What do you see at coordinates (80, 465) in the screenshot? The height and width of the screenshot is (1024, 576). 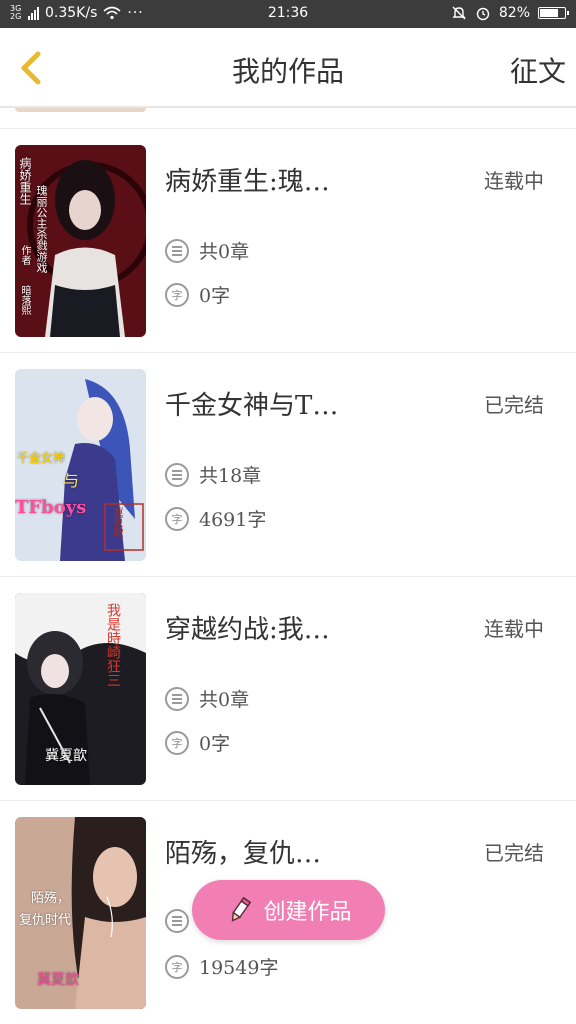 I see `book-cover: 千金女神 与 TFboys 冀夏歆` at bounding box center [80, 465].